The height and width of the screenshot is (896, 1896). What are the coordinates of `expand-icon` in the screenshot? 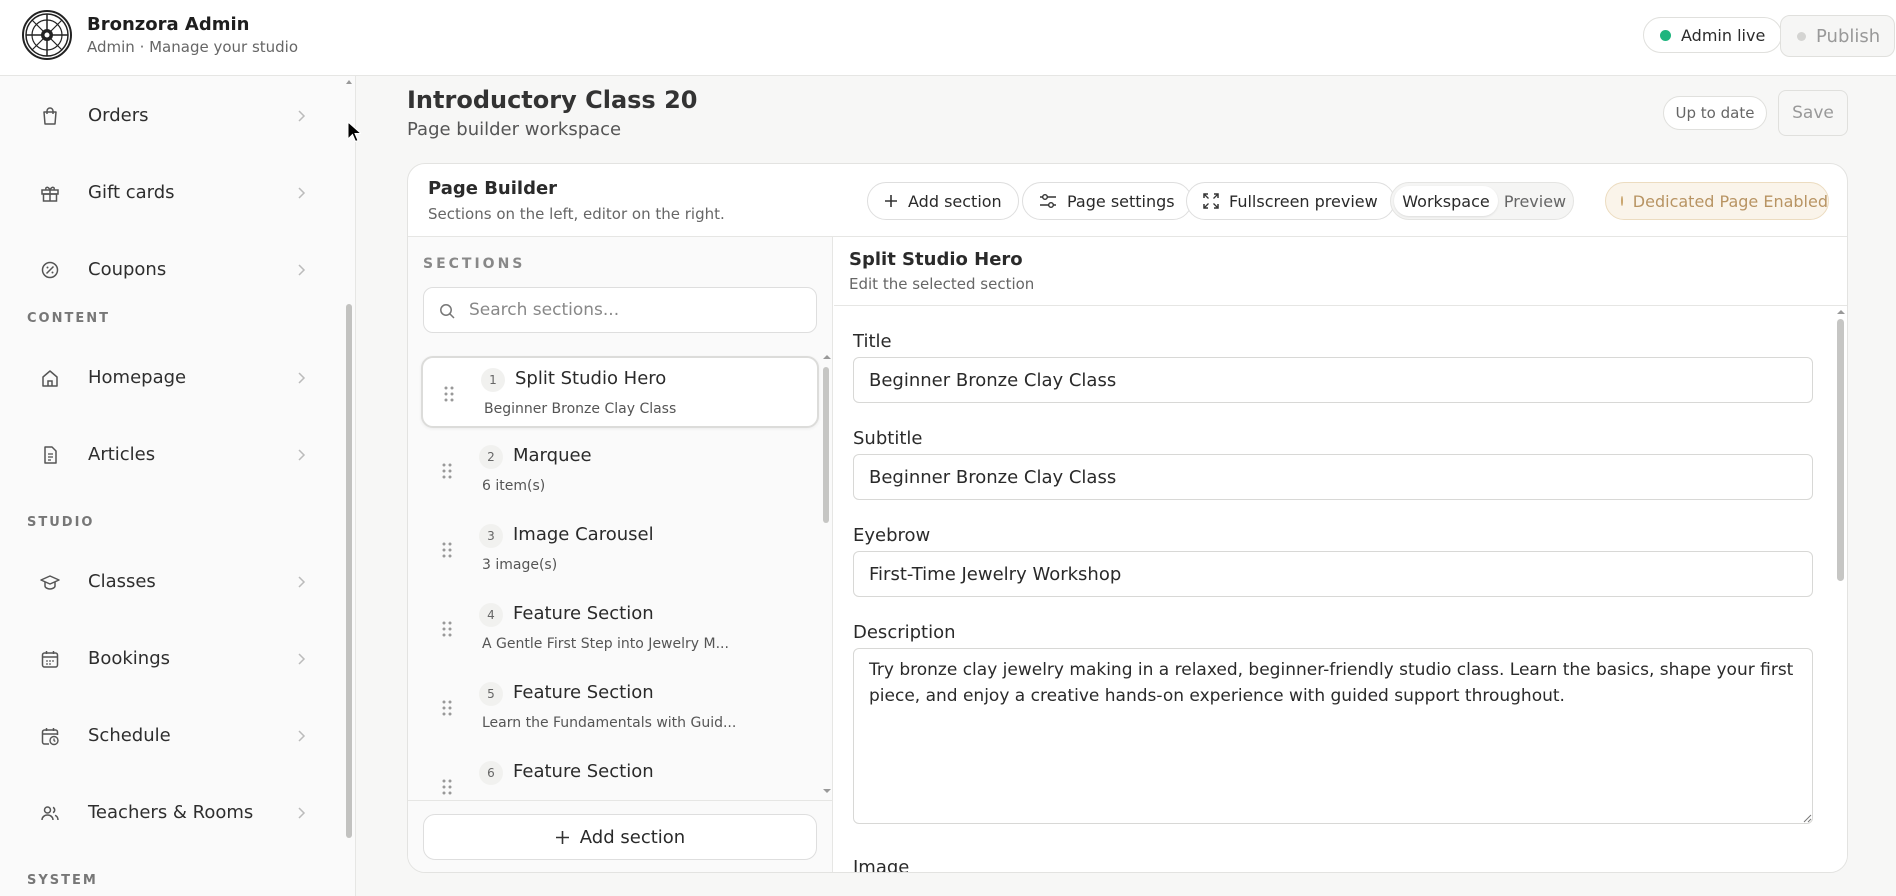 It's located at (1211, 201).